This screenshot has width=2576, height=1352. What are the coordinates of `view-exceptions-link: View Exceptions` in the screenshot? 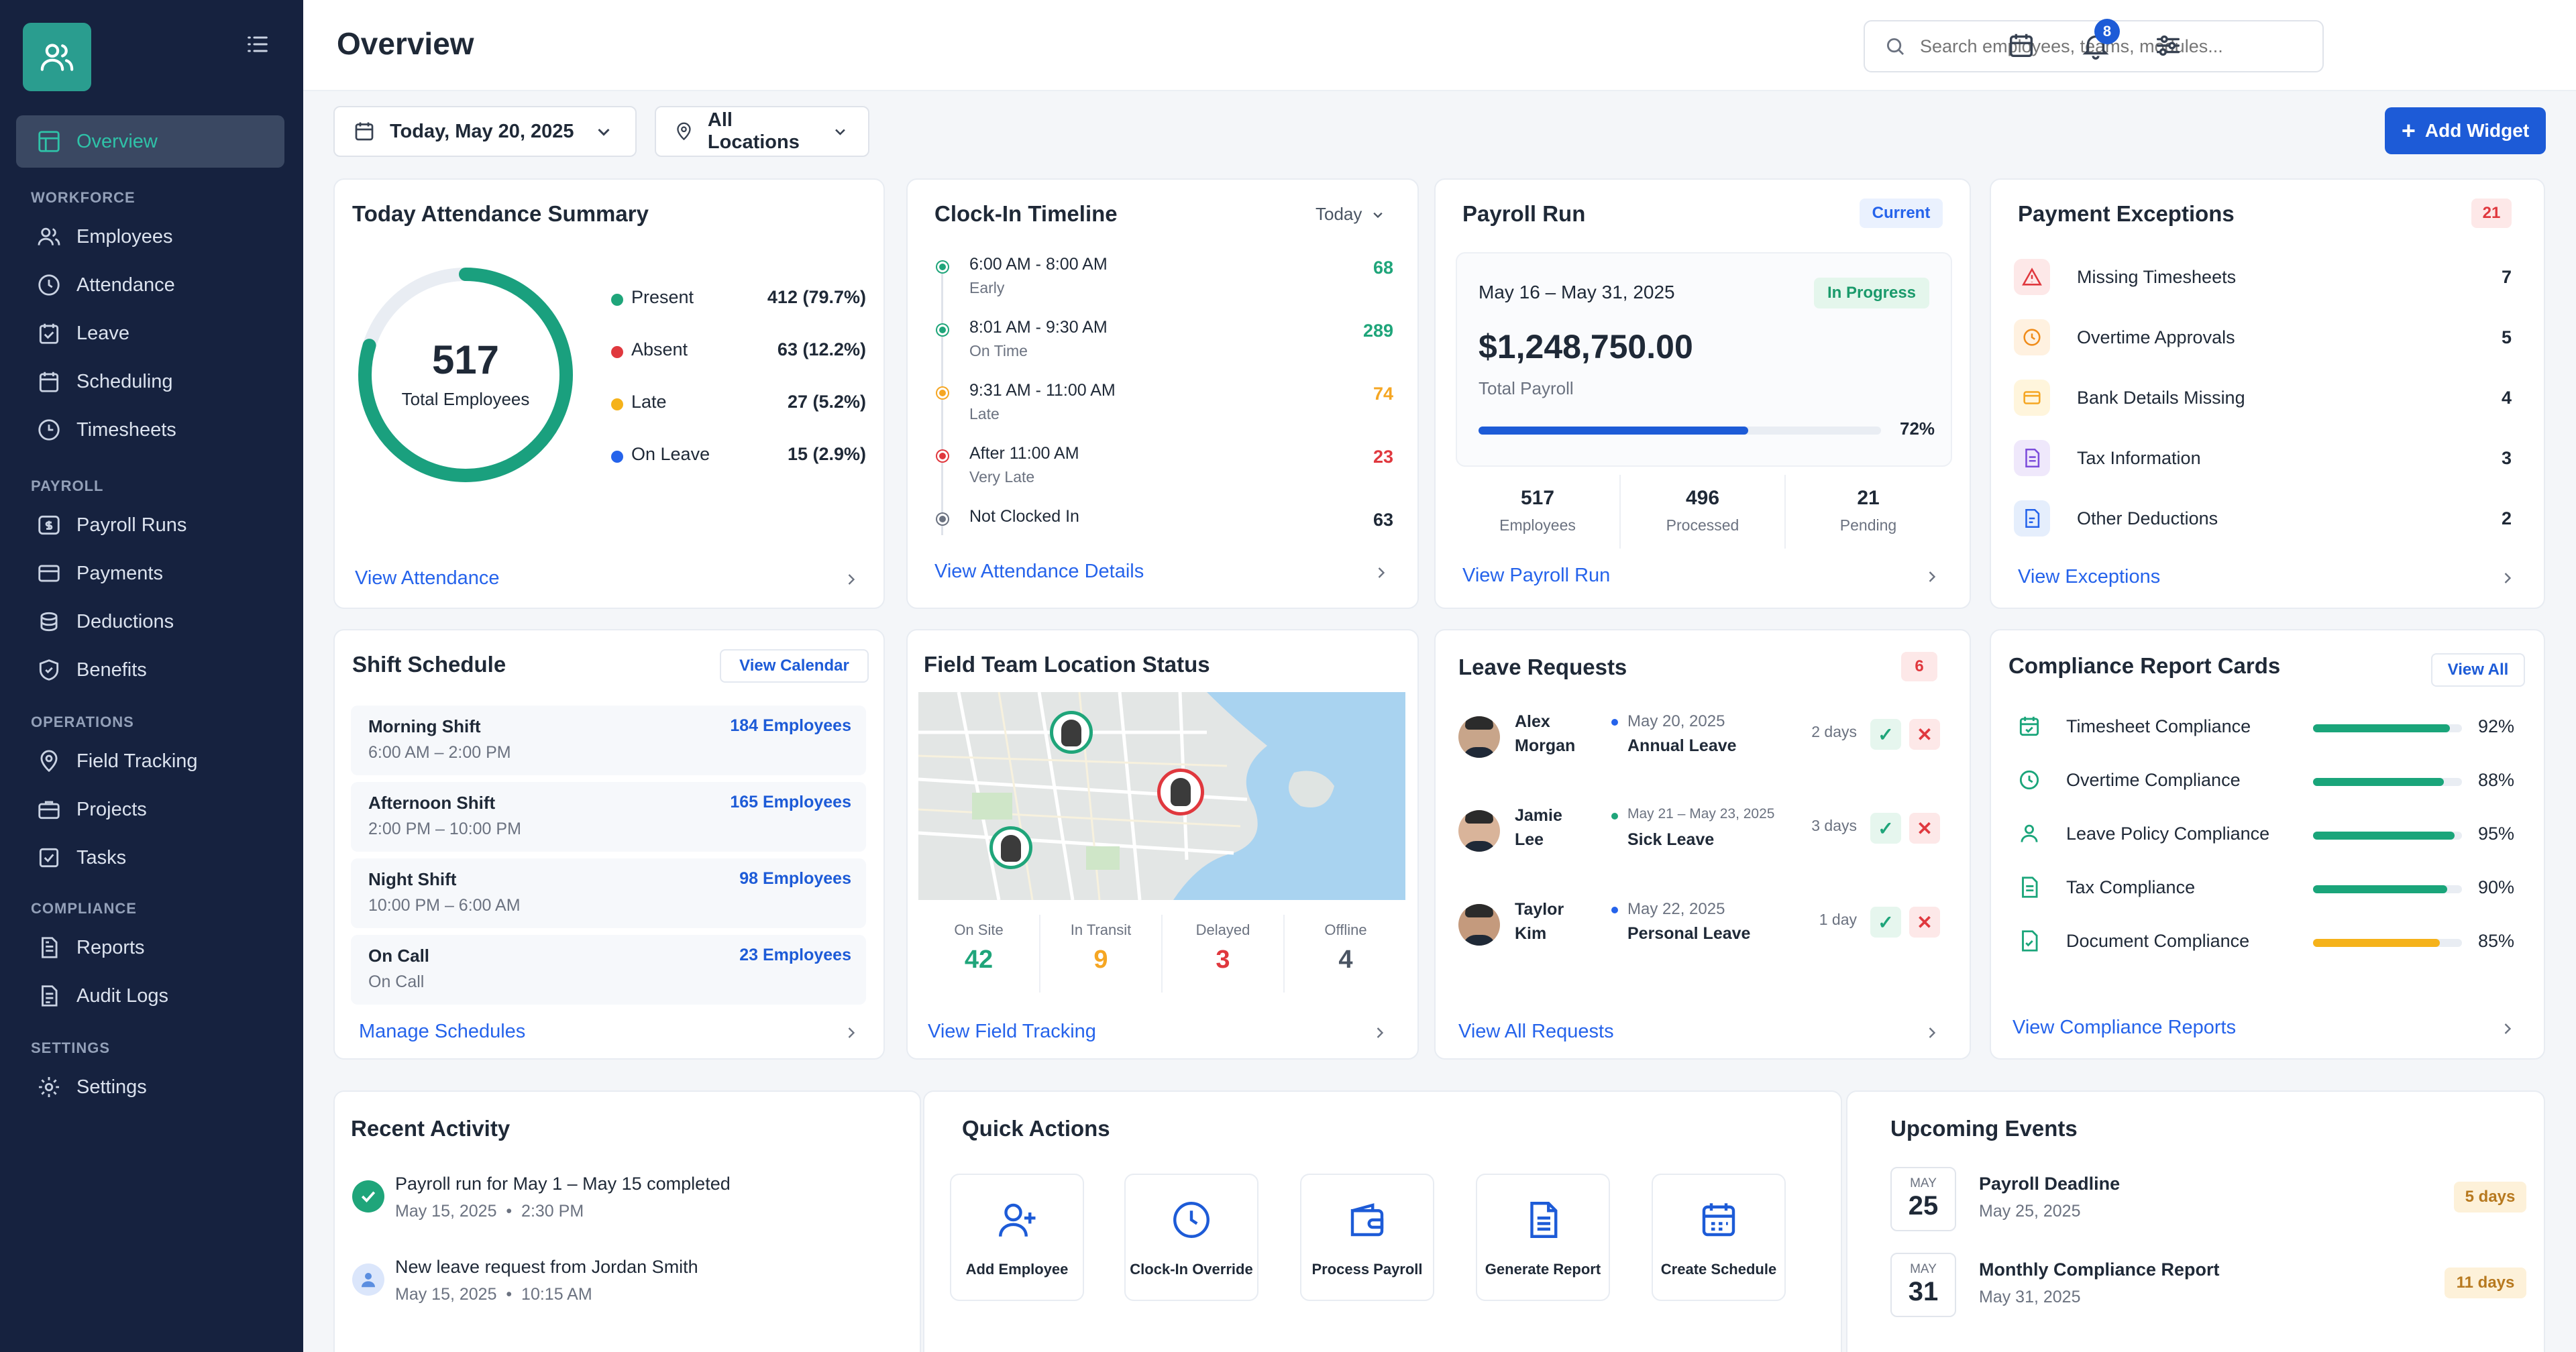 It's located at (2089, 577).